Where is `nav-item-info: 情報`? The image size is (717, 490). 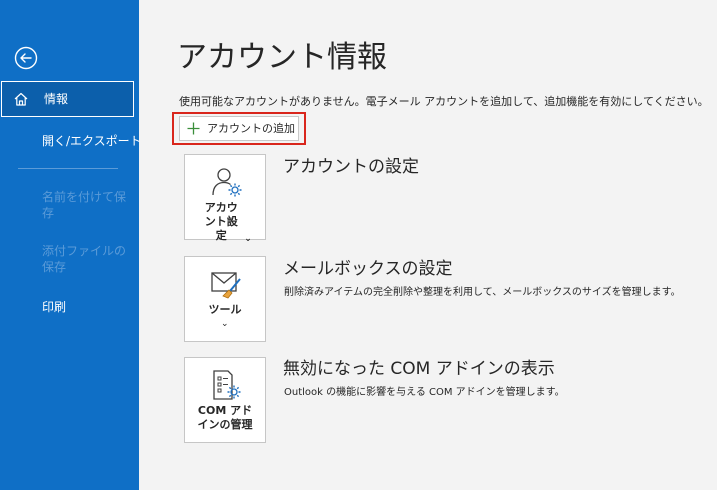
nav-item-info: 情報 is located at coordinates (67, 99).